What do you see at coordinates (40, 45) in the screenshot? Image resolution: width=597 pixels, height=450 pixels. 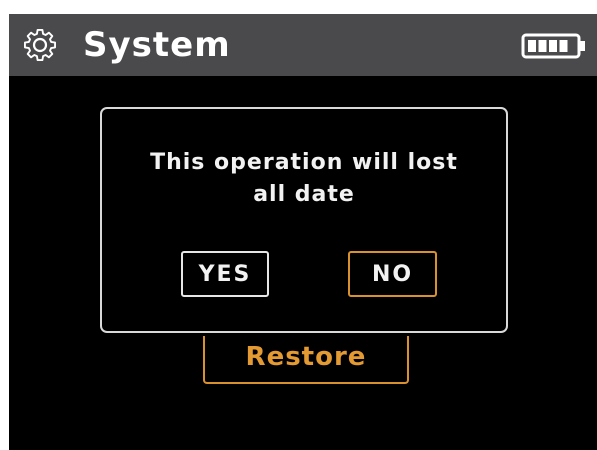 I see `gear-icon` at bounding box center [40, 45].